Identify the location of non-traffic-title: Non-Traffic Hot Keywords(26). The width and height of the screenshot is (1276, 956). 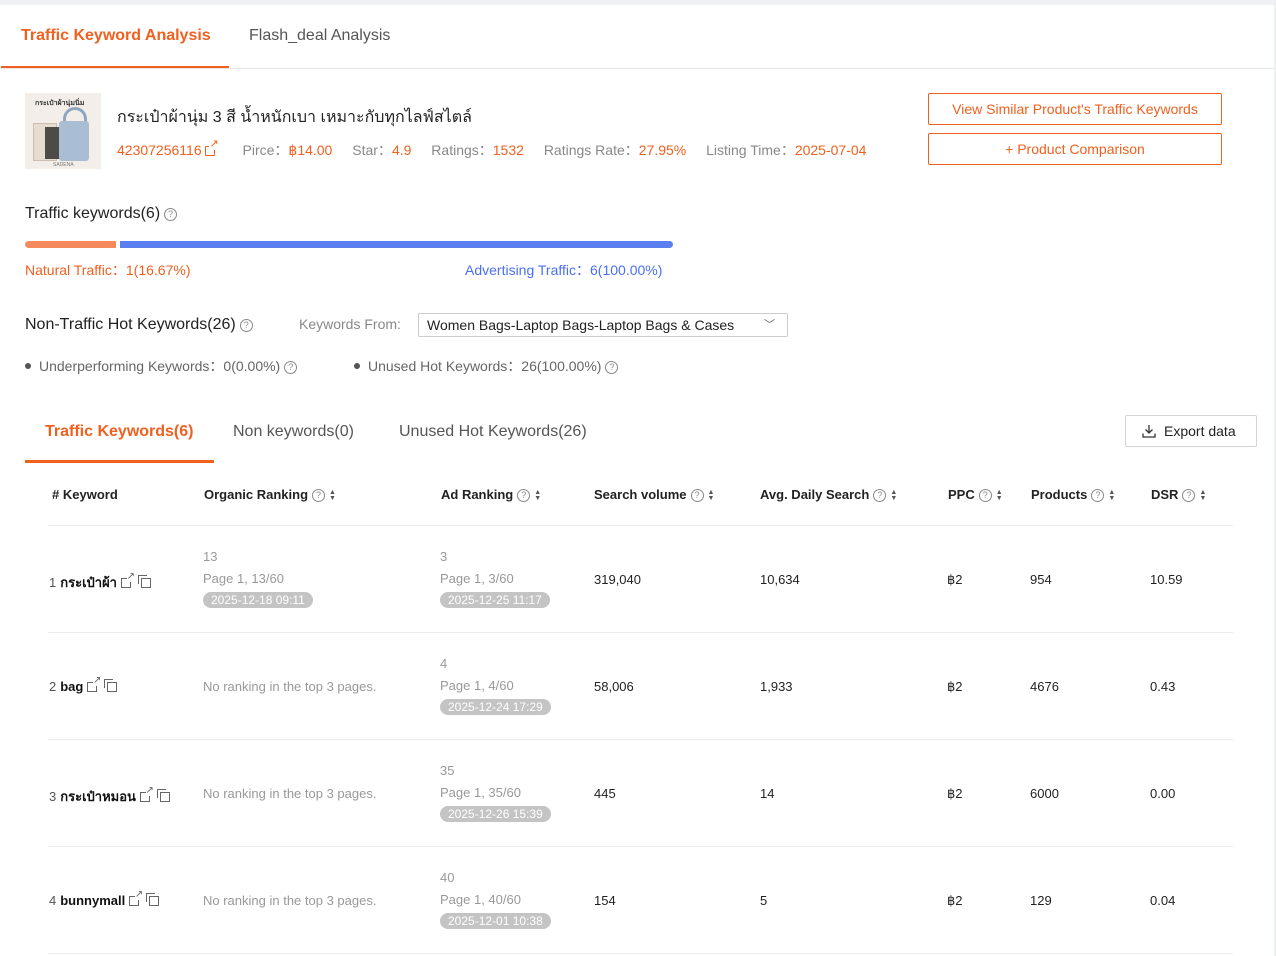
(130, 324).